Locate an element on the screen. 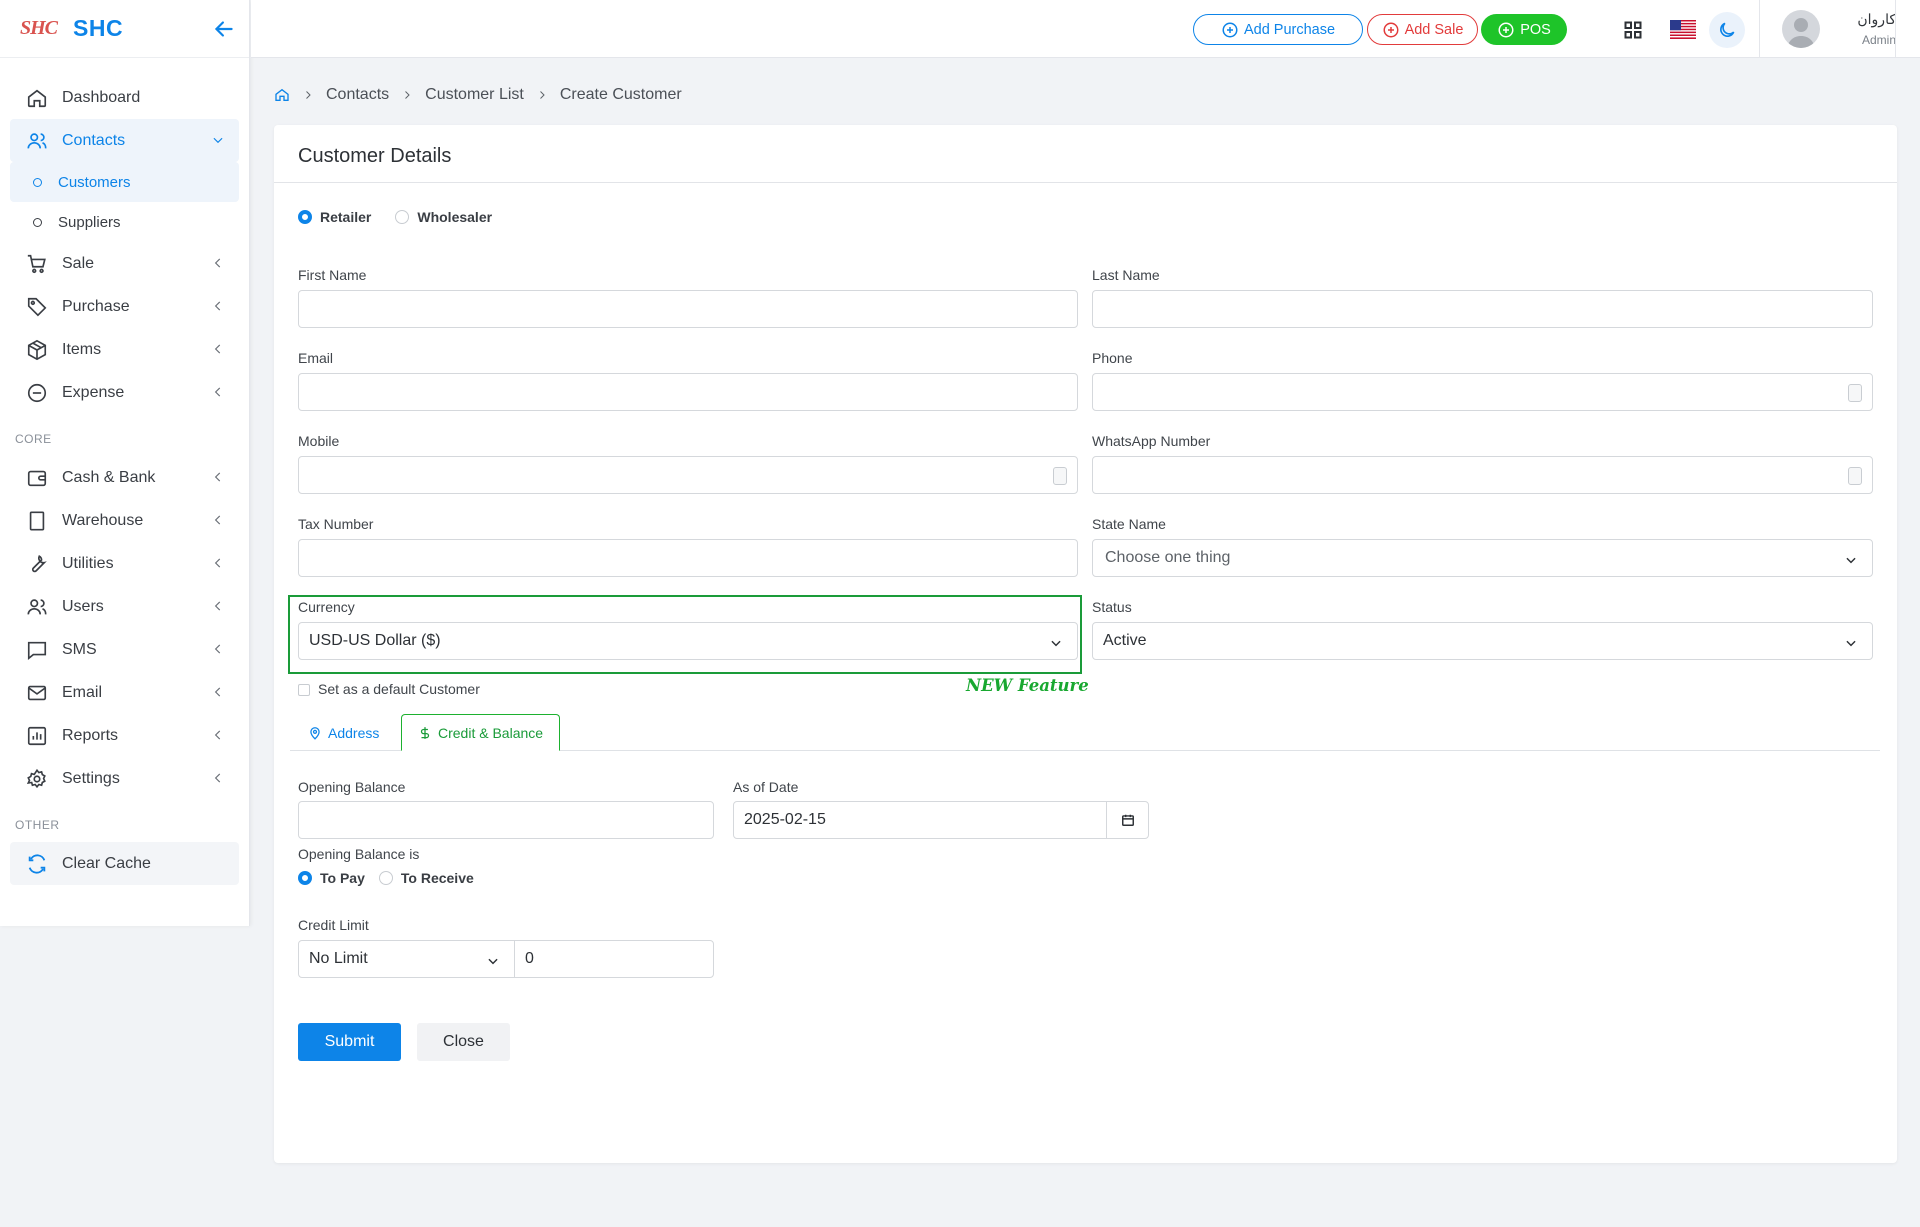  apps-grid-icon is located at coordinates (1633, 30).